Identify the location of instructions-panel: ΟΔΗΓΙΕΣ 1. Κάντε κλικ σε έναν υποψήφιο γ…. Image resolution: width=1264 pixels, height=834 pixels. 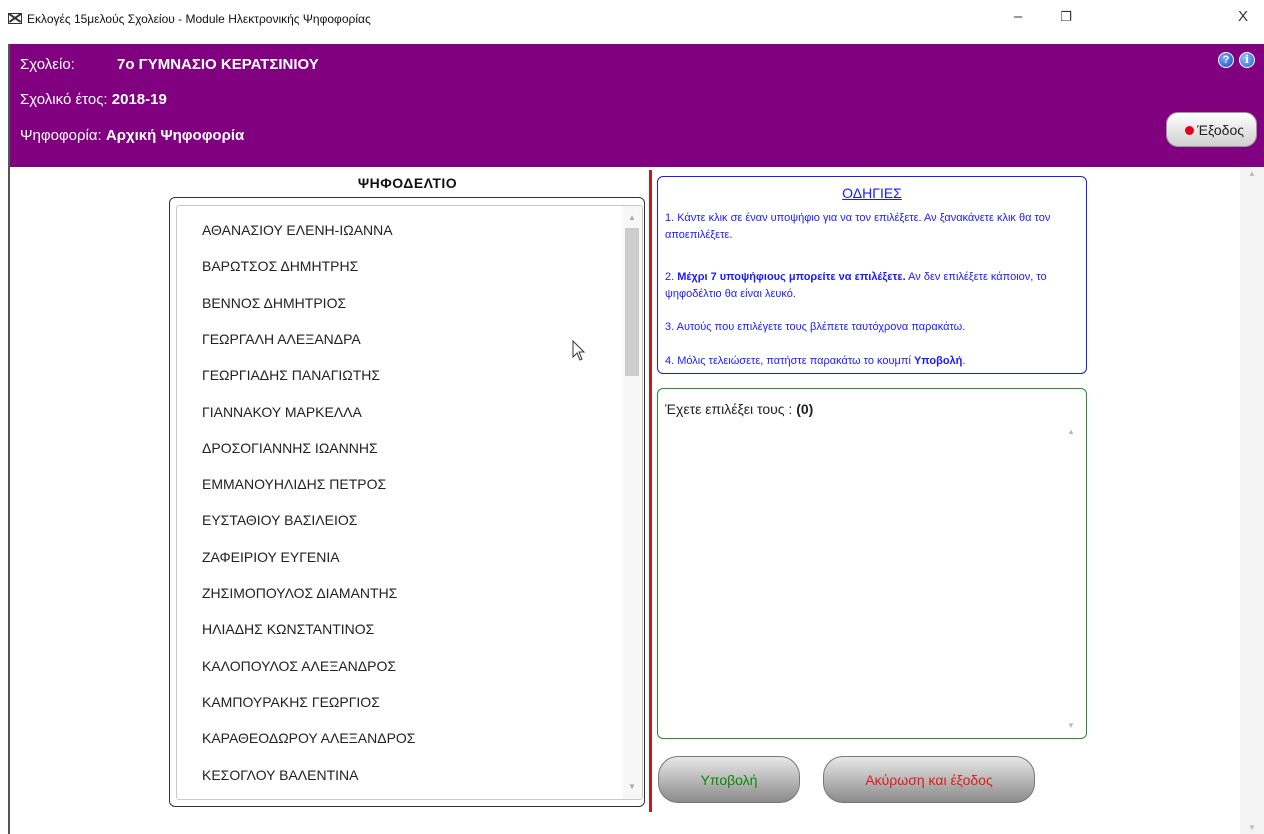
(872, 275).